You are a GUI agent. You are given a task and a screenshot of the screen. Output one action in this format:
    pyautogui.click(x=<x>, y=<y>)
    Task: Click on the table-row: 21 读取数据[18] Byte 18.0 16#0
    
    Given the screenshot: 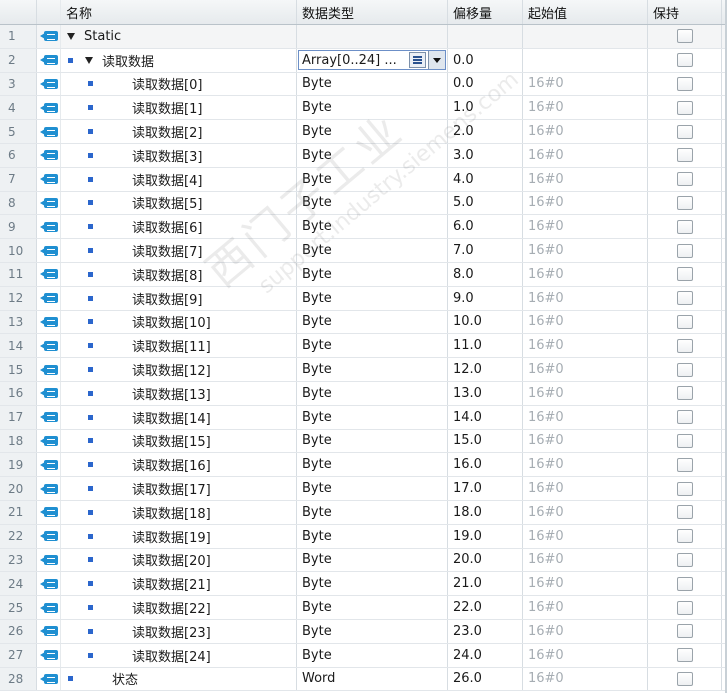 What is the action you would take?
    pyautogui.click(x=363, y=512)
    